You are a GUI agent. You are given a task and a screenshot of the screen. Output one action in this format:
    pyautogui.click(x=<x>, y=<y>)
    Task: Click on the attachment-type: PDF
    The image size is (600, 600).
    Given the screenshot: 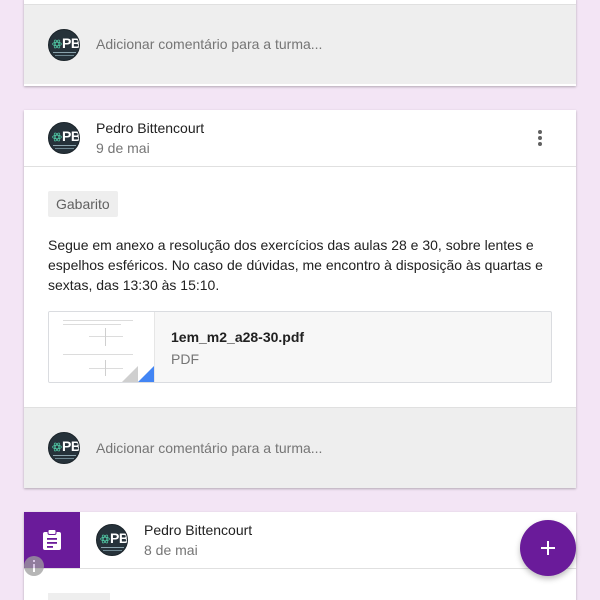 What is the action you would take?
    pyautogui.click(x=185, y=359)
    